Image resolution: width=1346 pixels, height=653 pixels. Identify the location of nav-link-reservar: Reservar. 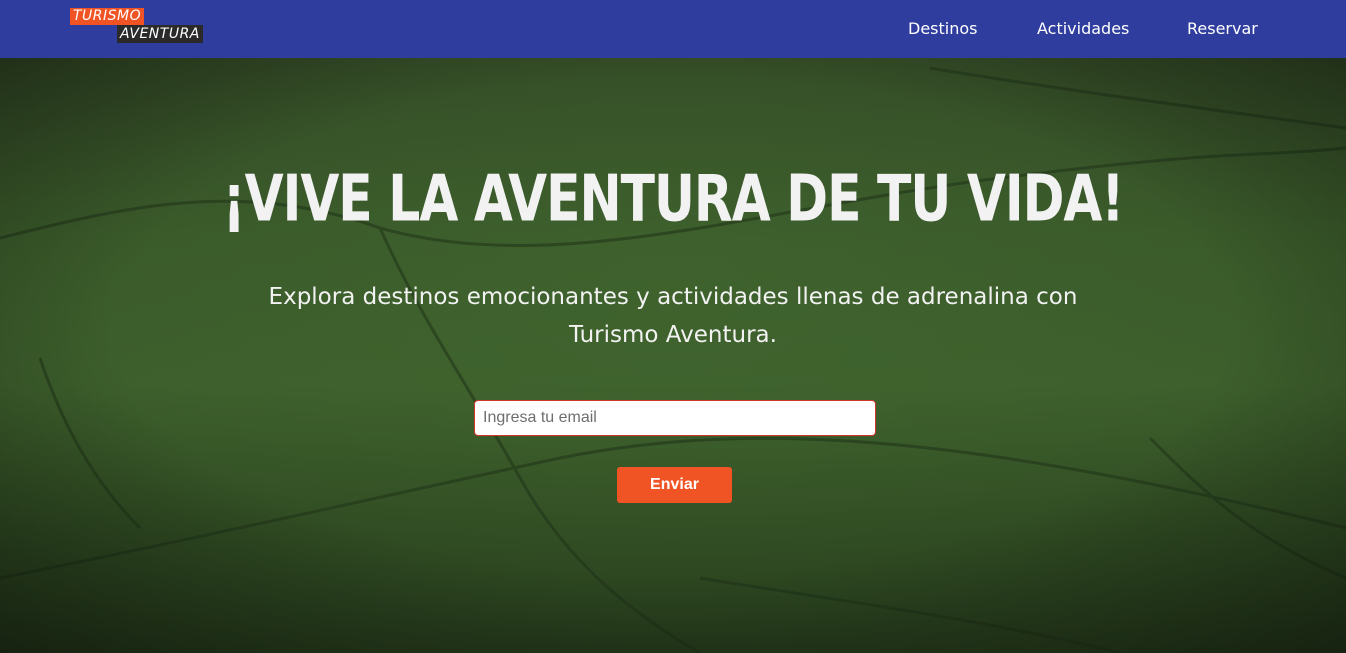
(1222, 29).